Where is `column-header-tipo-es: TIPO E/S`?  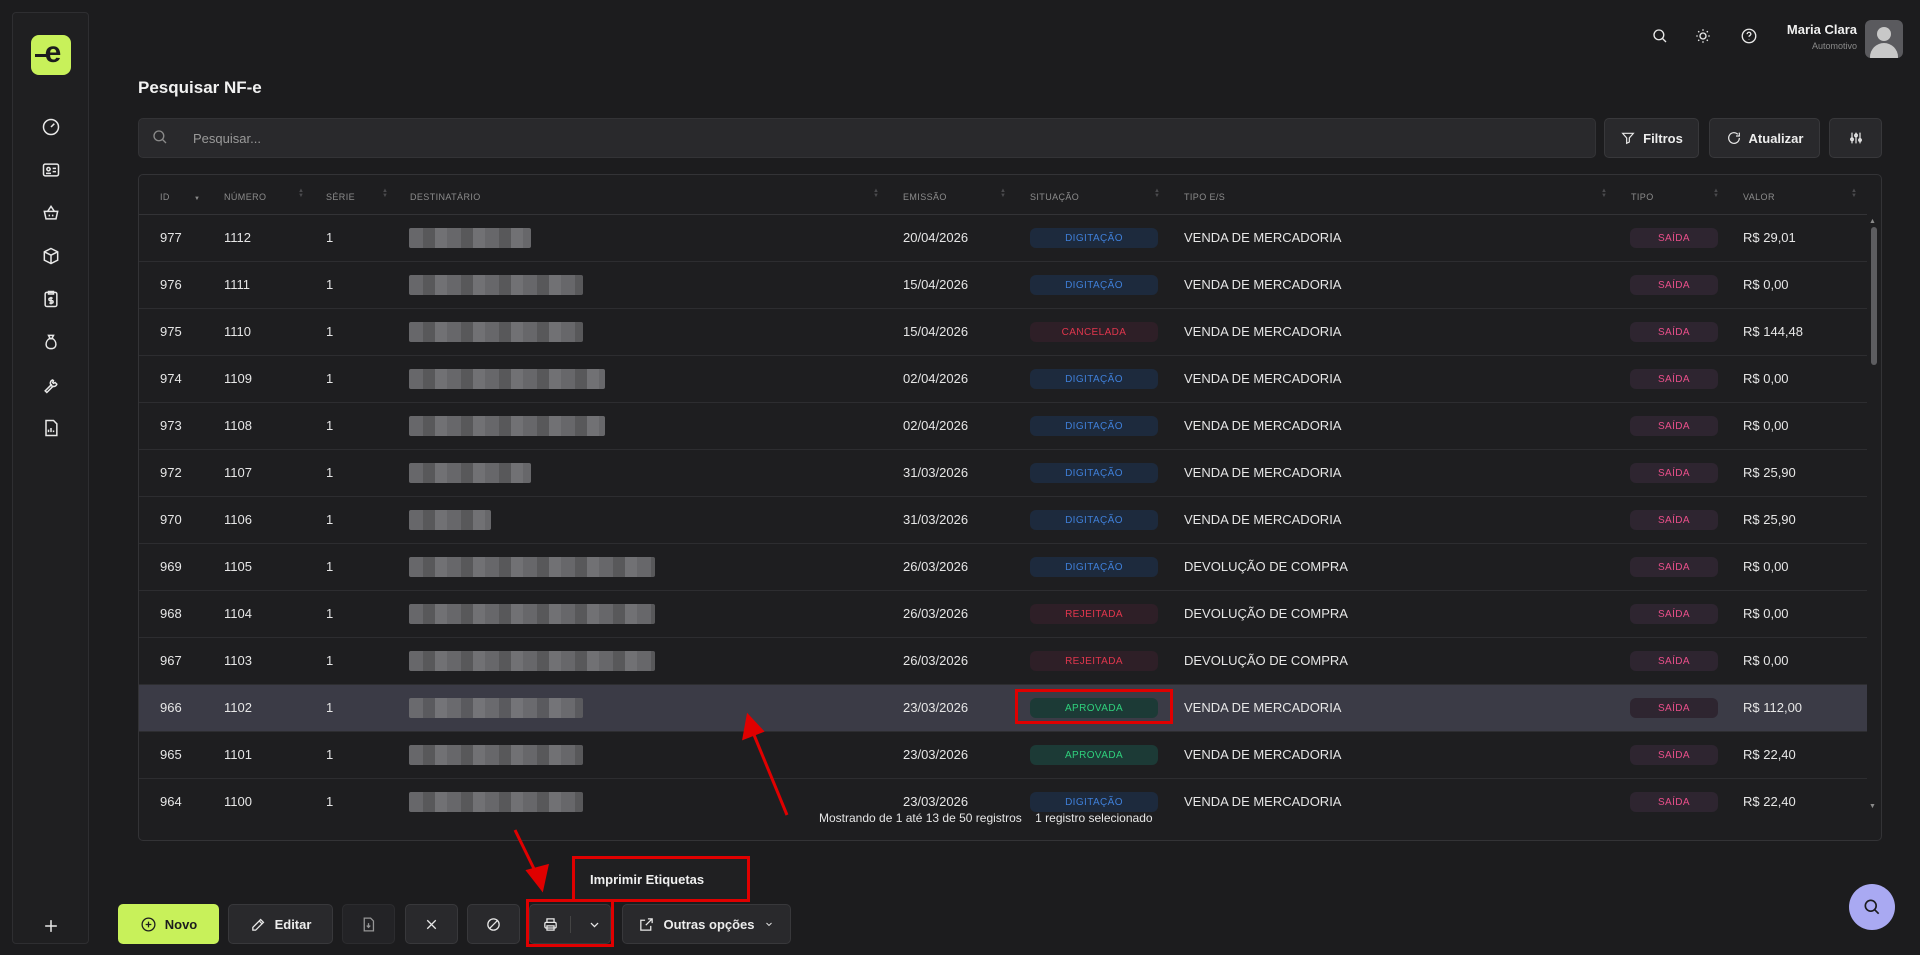 column-header-tipo-es: TIPO E/S is located at coordinates (1204, 197).